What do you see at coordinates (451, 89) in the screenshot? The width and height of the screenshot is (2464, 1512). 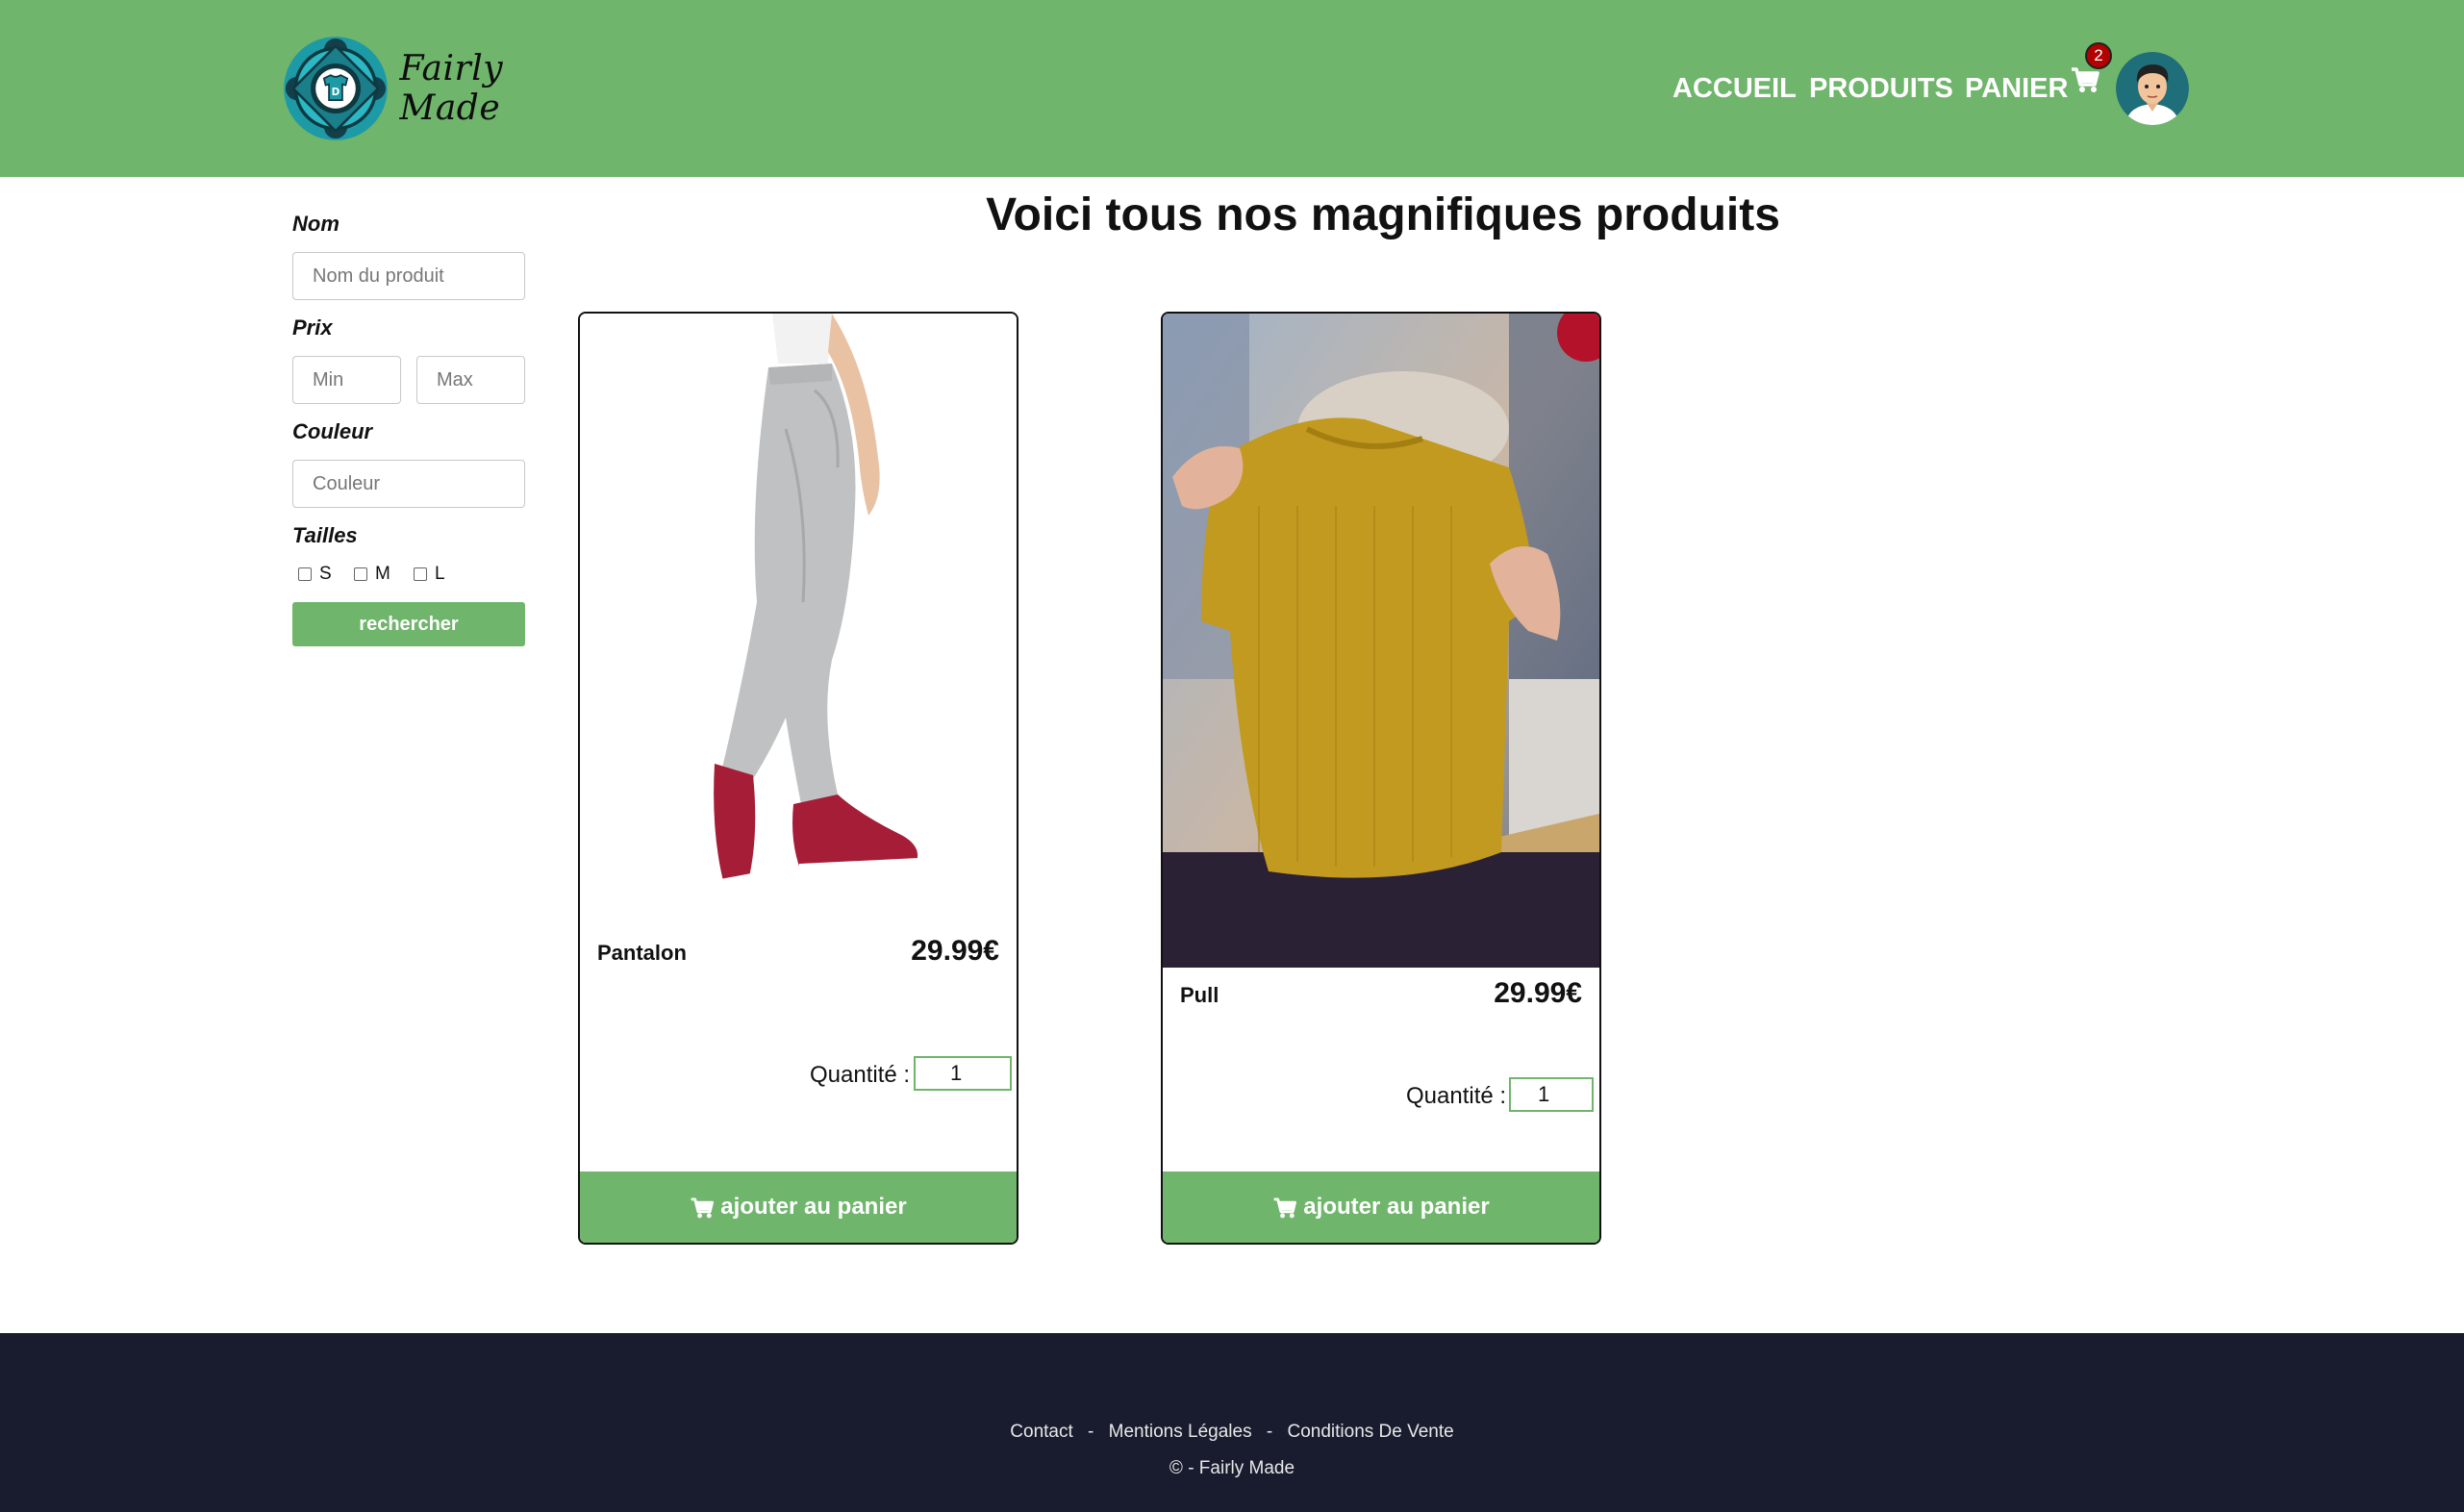 I see `brand-name: Fairly Made` at bounding box center [451, 89].